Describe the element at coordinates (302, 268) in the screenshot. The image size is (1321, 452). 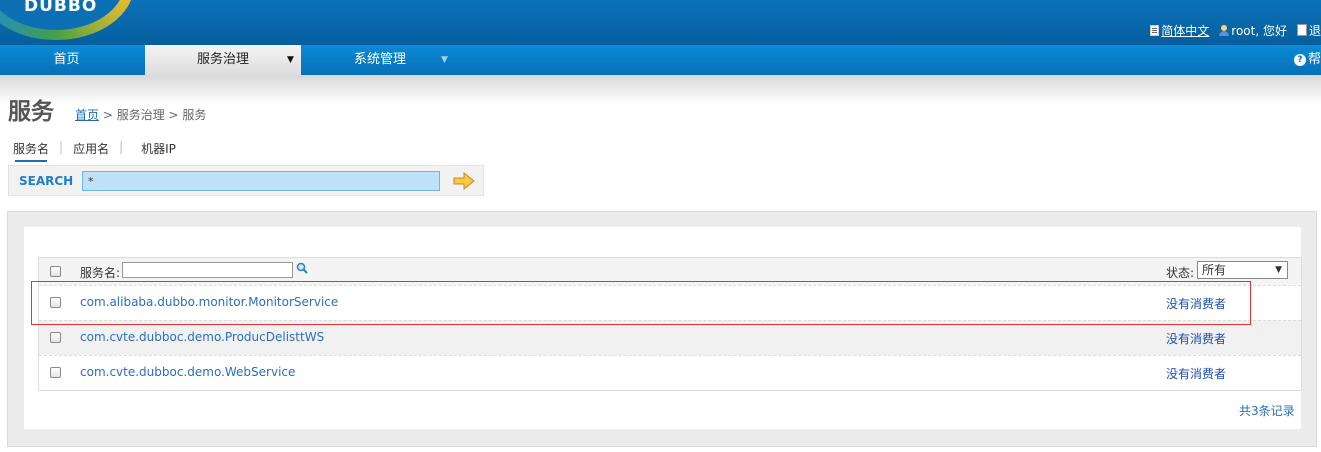
I see `magnifier-icon` at that location.